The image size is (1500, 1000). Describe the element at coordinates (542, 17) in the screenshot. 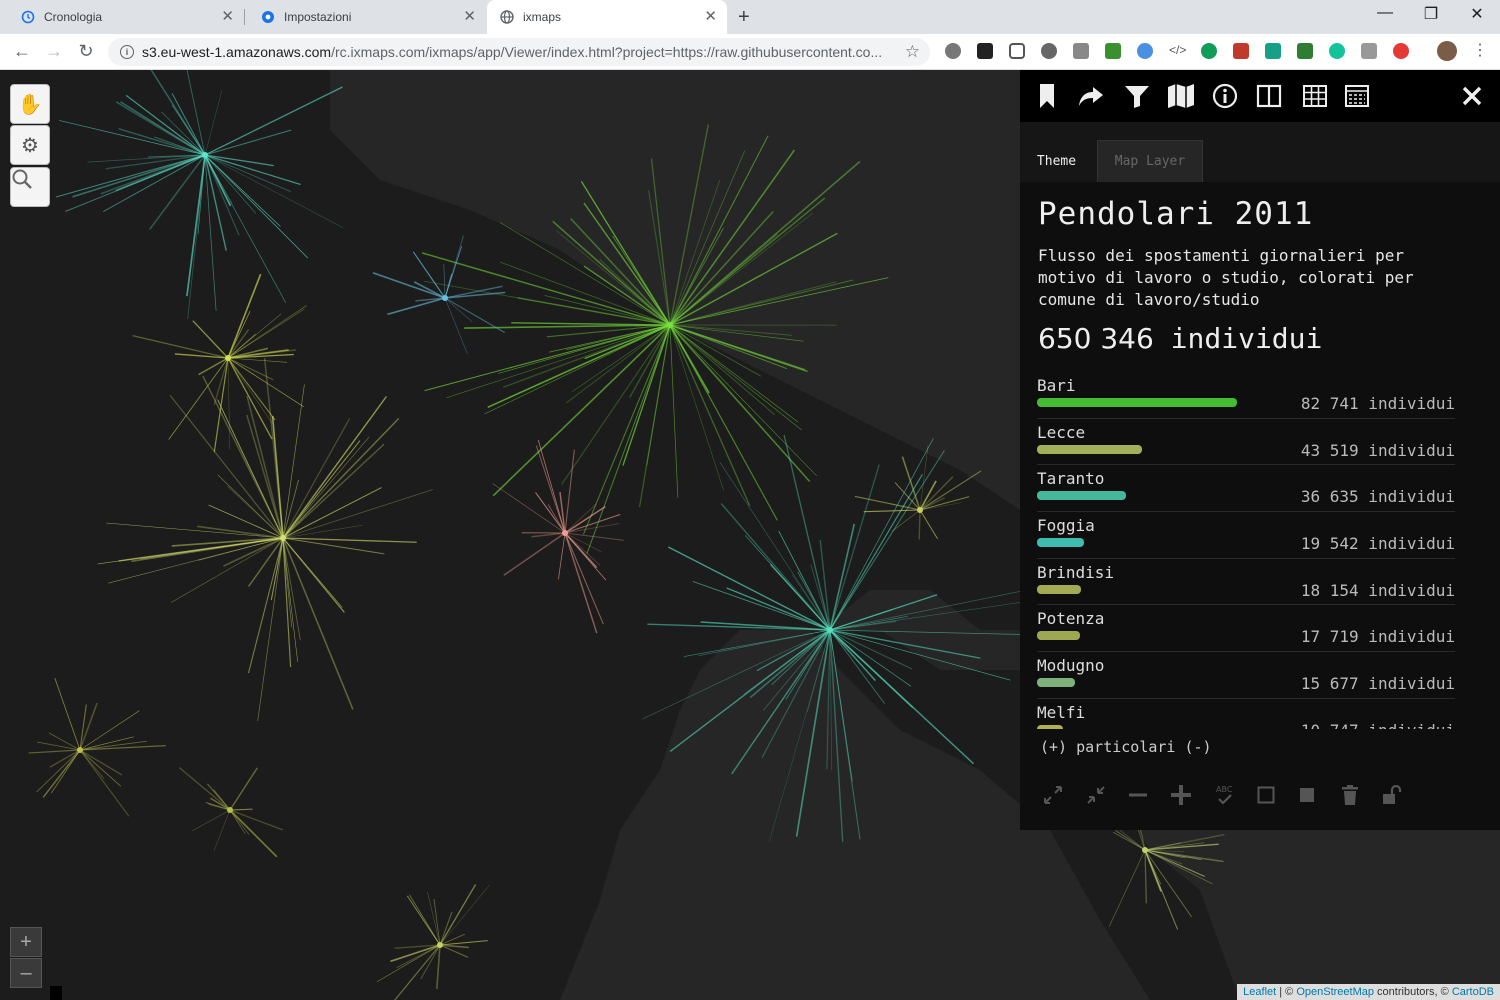

I see `tab-title: ixmaps` at that location.